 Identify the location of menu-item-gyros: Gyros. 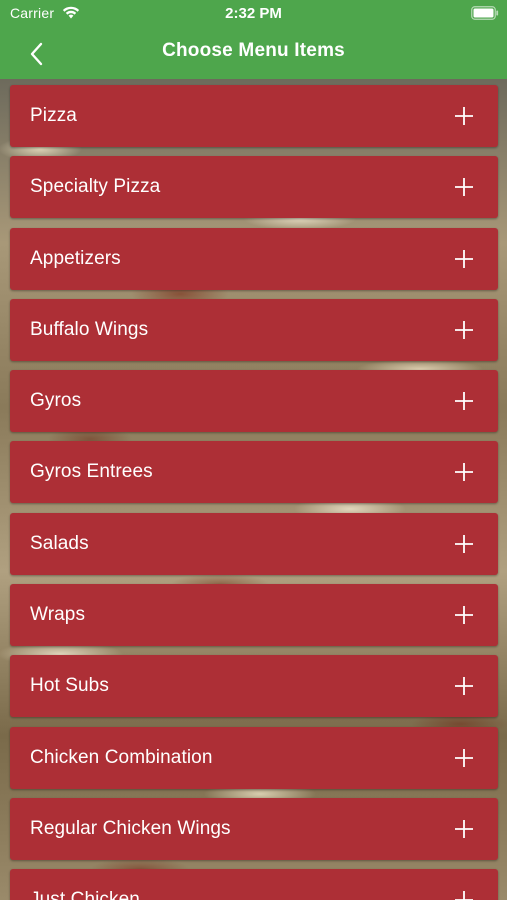
(254, 401).